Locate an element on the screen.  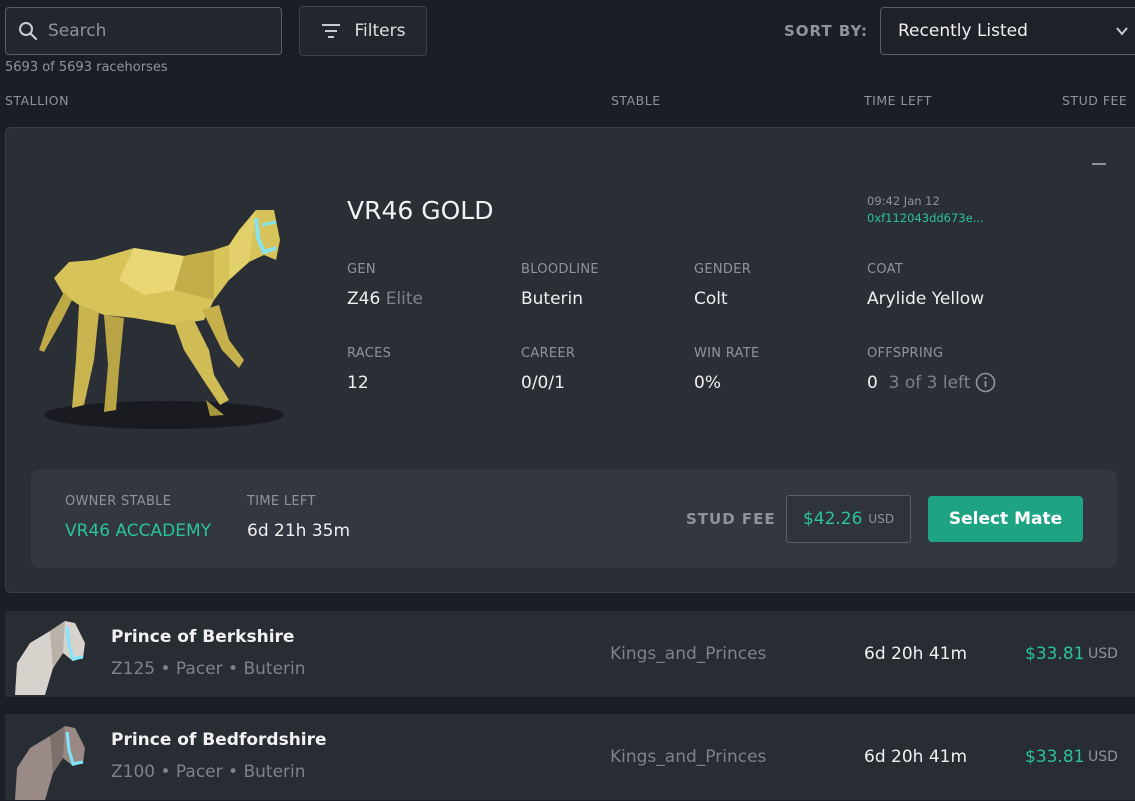
search-input is located at coordinates (158, 31).